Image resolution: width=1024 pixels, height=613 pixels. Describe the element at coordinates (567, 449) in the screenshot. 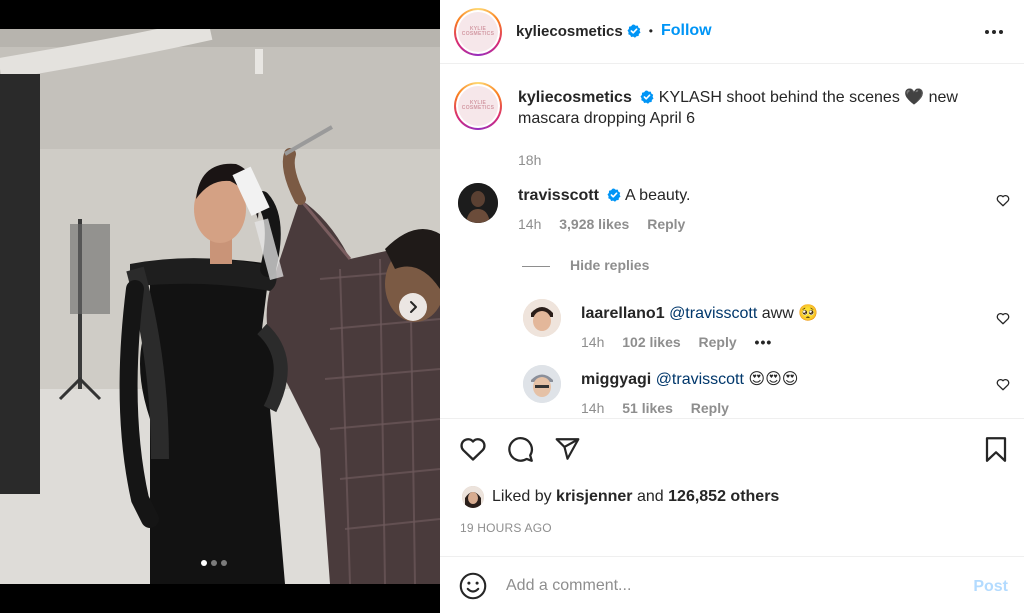

I see `share-send-icon` at that location.